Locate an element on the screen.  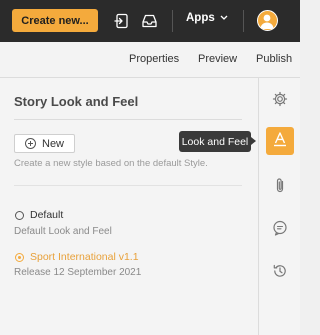
style-name: Sport International v1.1 is located at coordinates (84, 257).